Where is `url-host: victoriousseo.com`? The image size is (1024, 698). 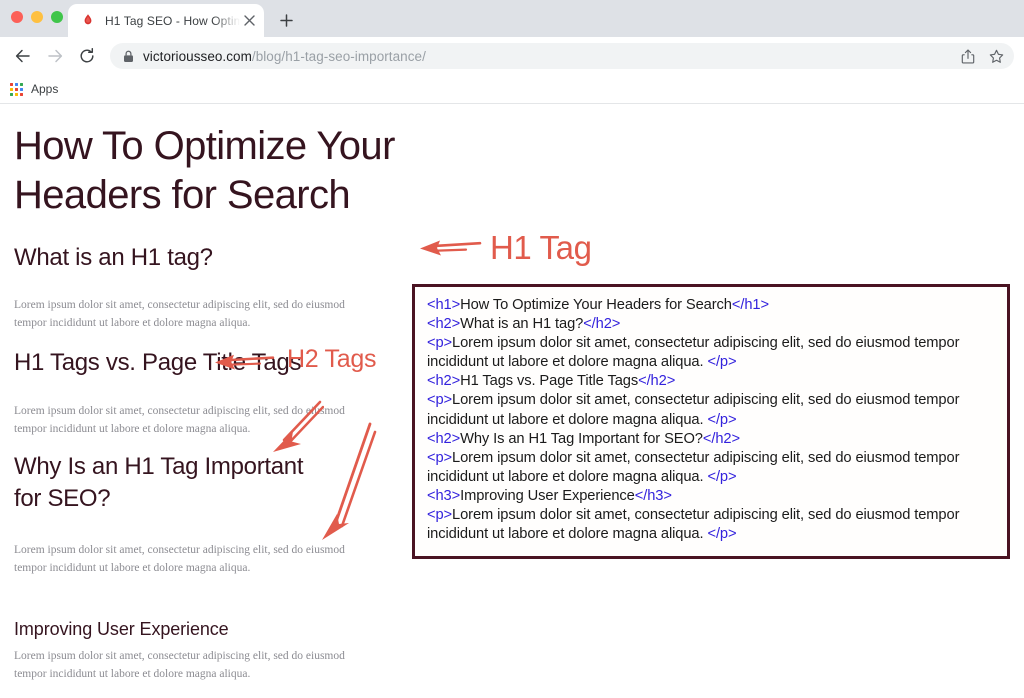
url-host: victoriousseo.com is located at coordinates (197, 56).